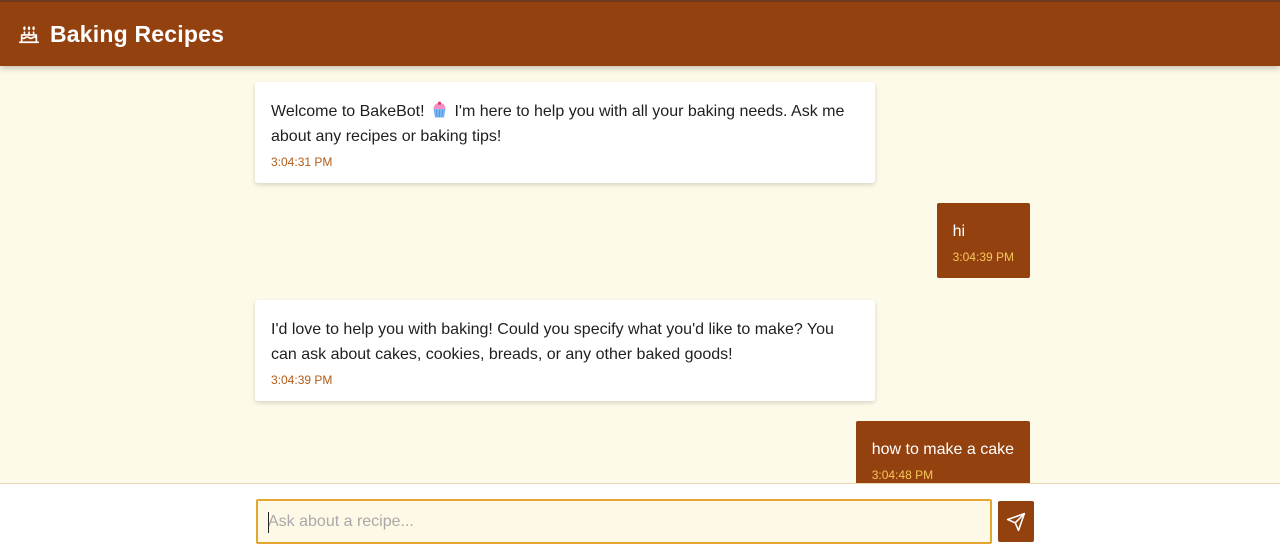 The height and width of the screenshot is (551, 1280). I want to click on message-text: how to make a cake, so click(942, 449).